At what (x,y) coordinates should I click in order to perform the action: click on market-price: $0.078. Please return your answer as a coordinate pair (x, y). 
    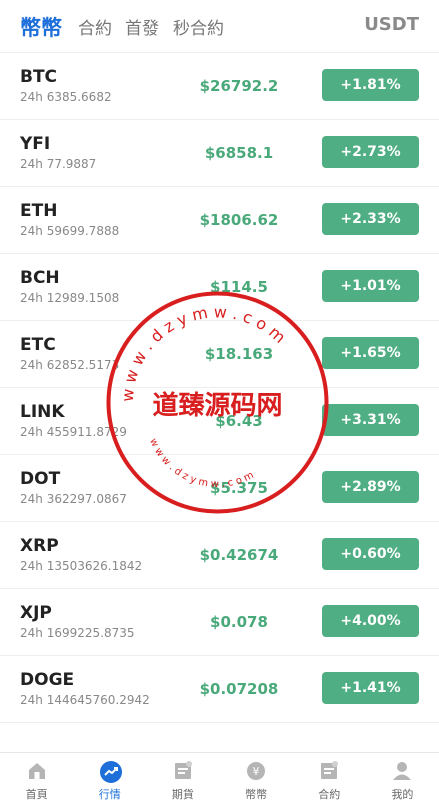
    Looking at the image, I should click on (239, 622).